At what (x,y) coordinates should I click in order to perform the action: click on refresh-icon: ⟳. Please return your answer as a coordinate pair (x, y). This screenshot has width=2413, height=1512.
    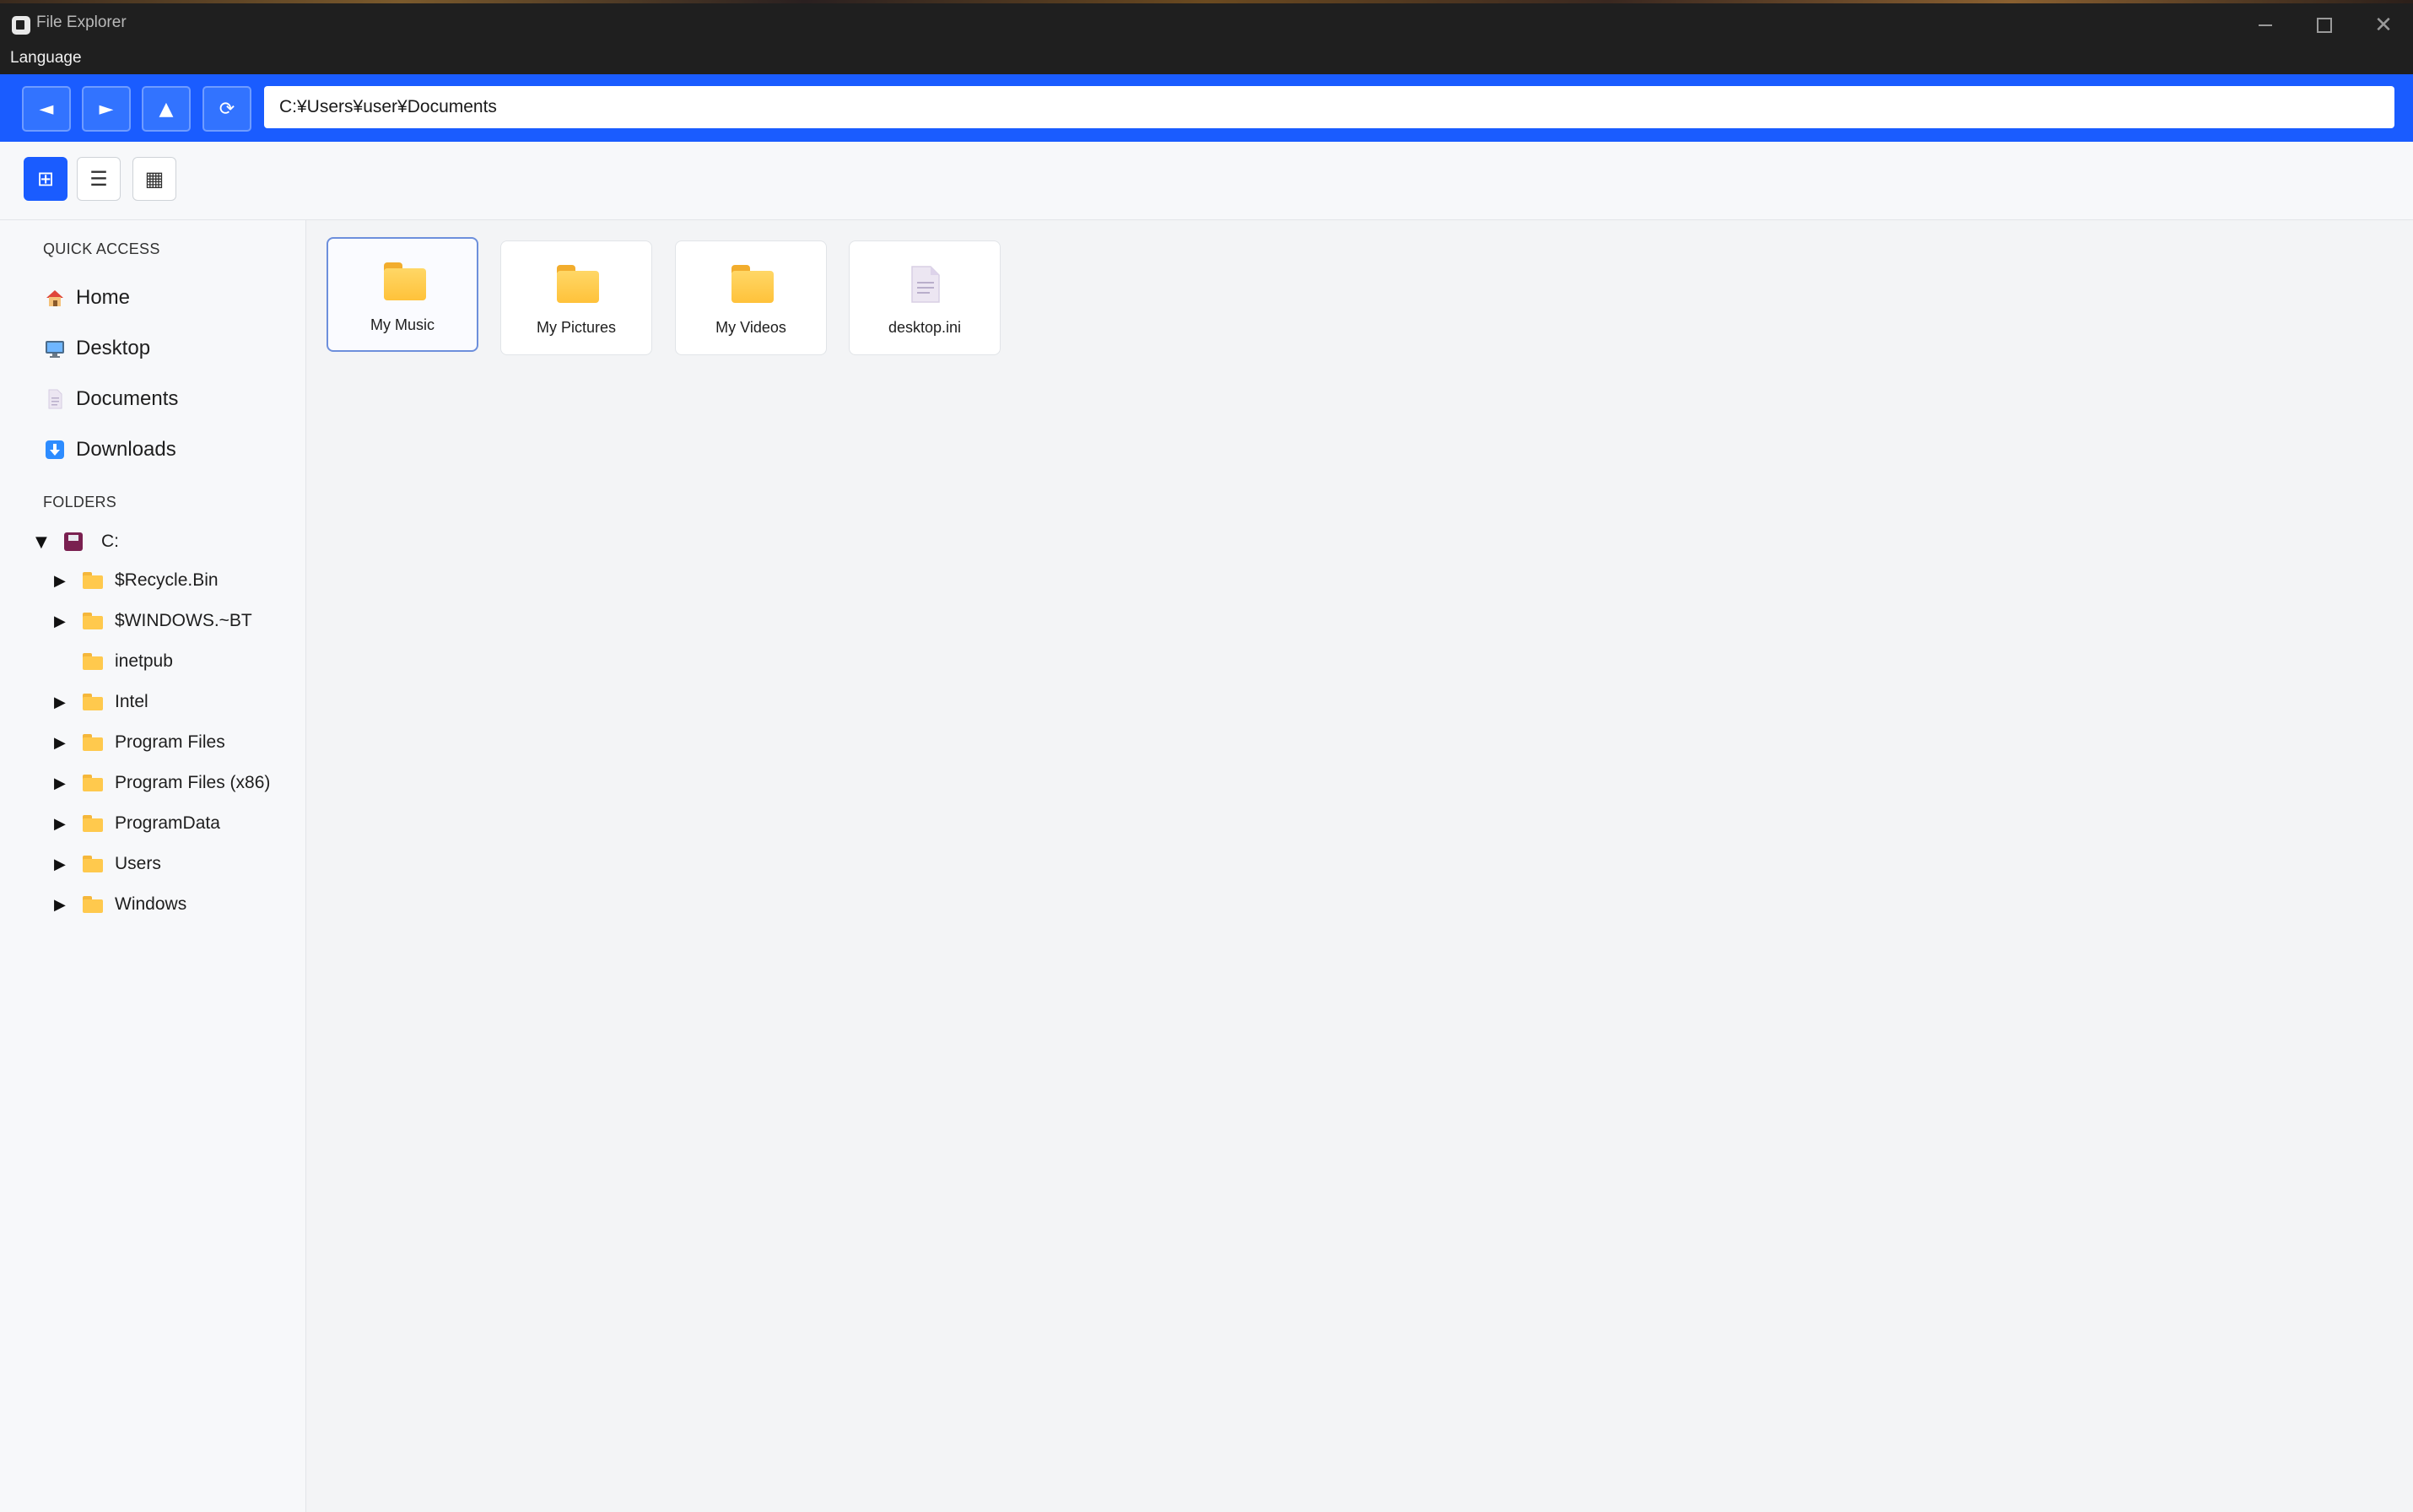
    Looking at the image, I should click on (227, 109).